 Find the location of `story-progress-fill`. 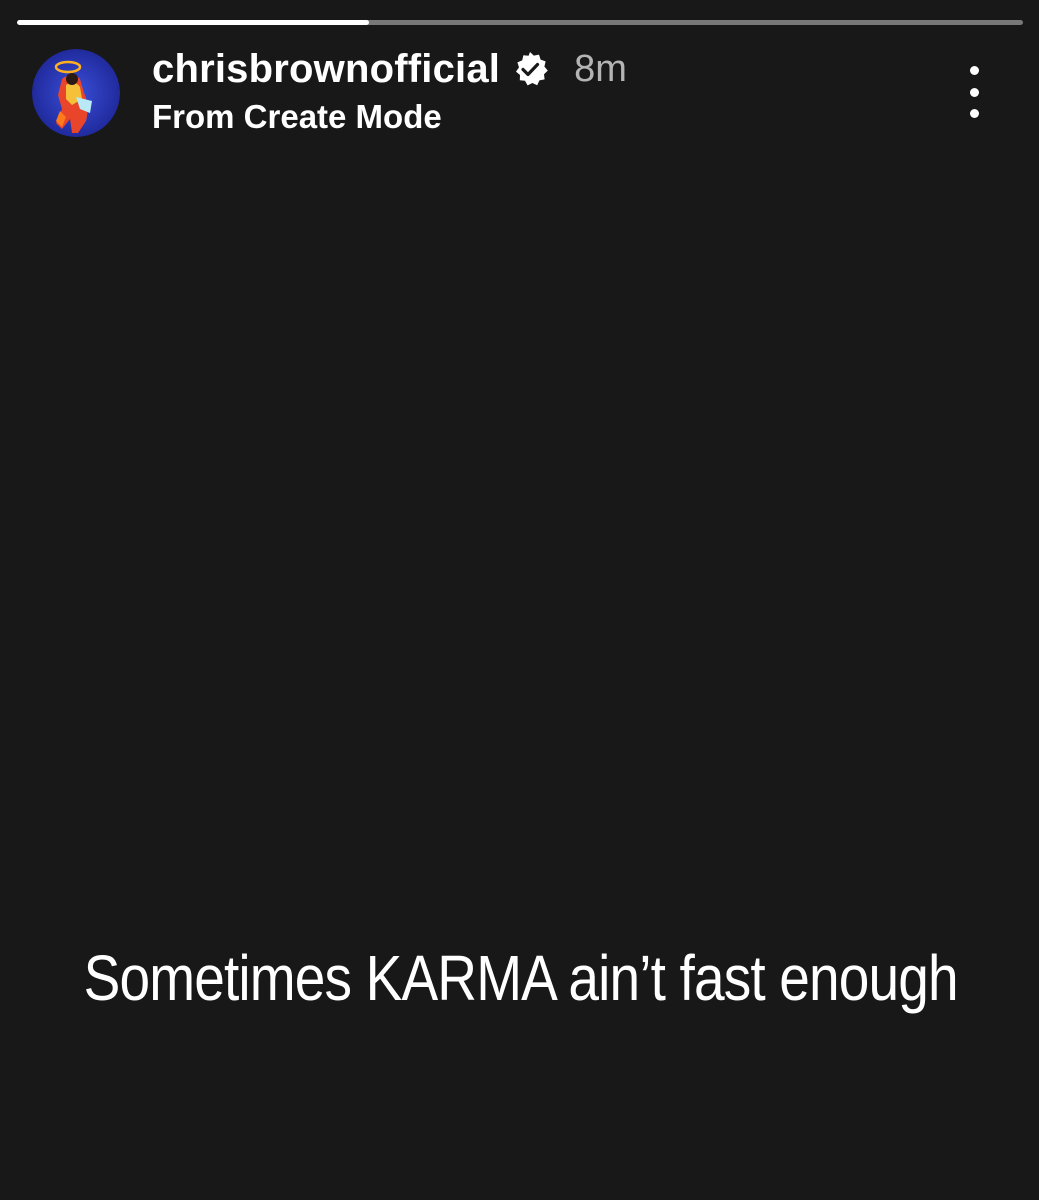

story-progress-fill is located at coordinates (193, 22).